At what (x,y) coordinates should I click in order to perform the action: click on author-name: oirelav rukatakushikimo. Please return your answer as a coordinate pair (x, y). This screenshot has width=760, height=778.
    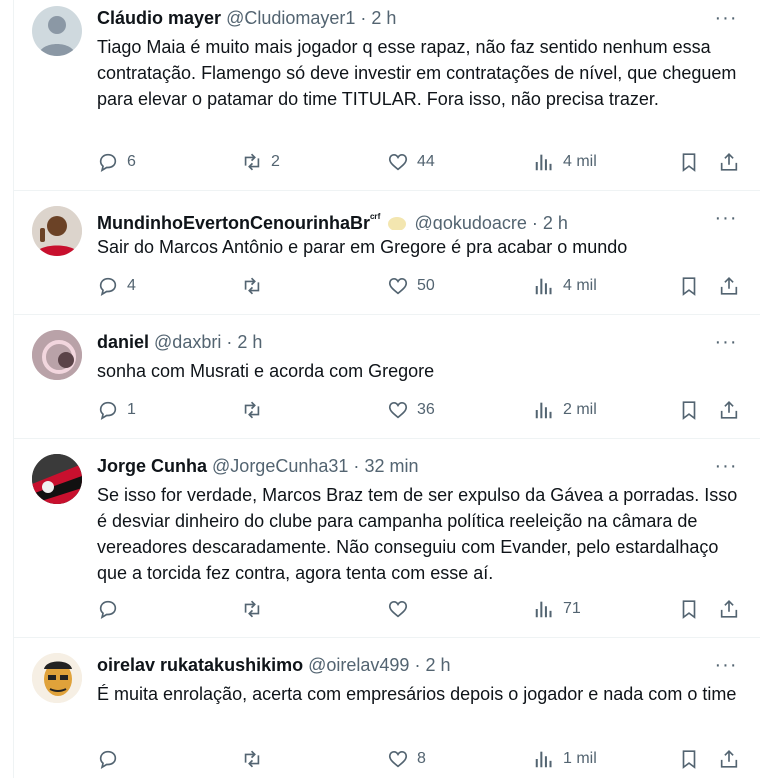
    Looking at the image, I should click on (200, 665).